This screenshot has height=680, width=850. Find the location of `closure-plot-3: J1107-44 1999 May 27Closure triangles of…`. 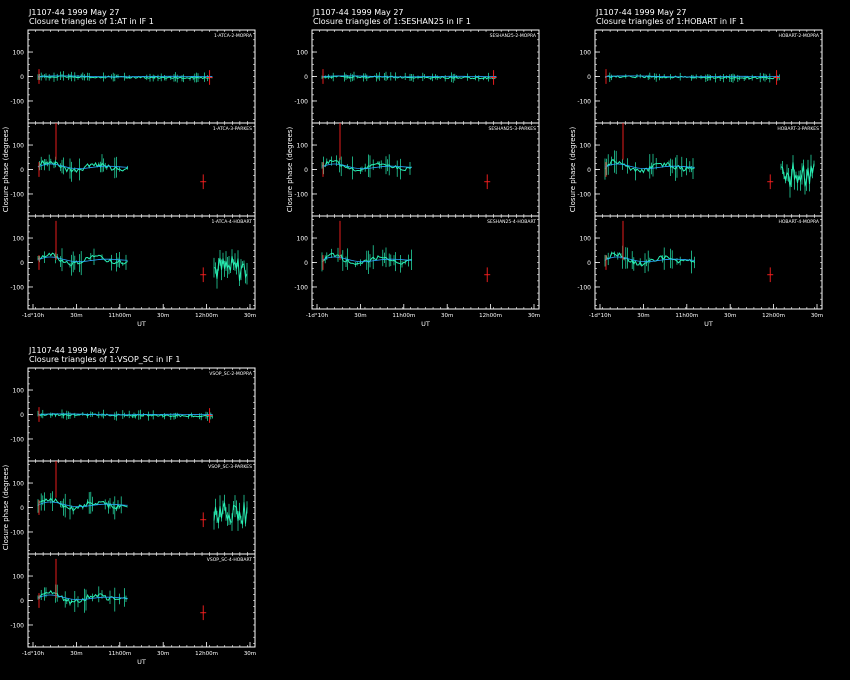

closure-plot-3: J1107-44 1999 May 27Closure triangles of… is located at coordinates (696, 168).